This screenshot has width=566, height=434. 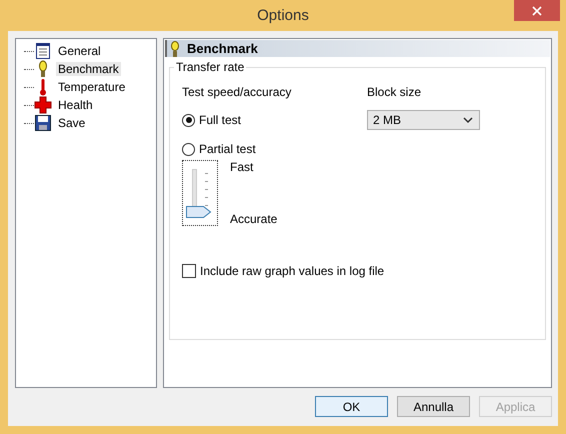 I want to click on dialog-button: OK, so click(x=351, y=406).